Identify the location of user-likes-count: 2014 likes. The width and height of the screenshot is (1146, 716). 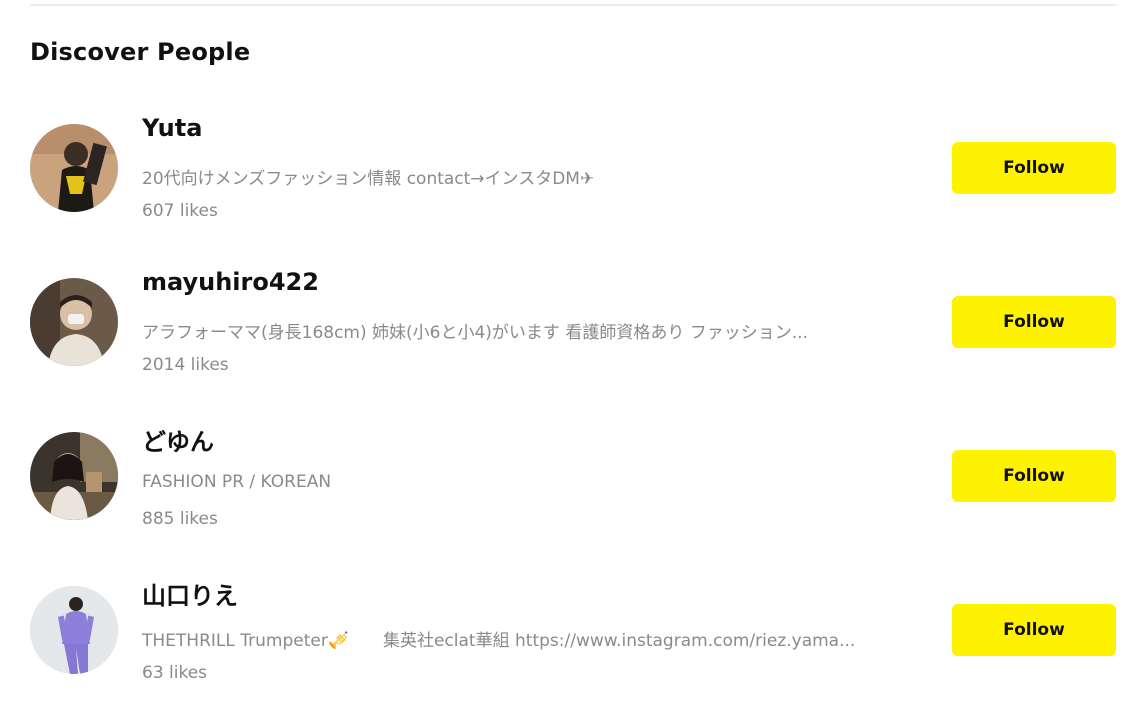
(185, 365).